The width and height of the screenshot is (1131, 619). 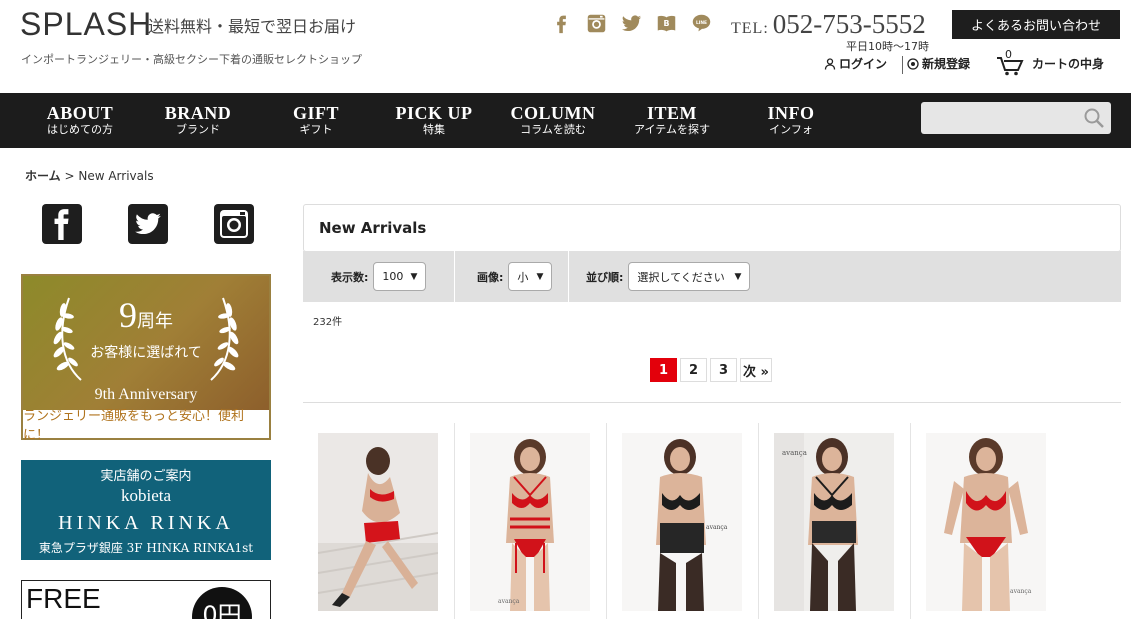 I want to click on user-icon, so click(x=830, y=63).